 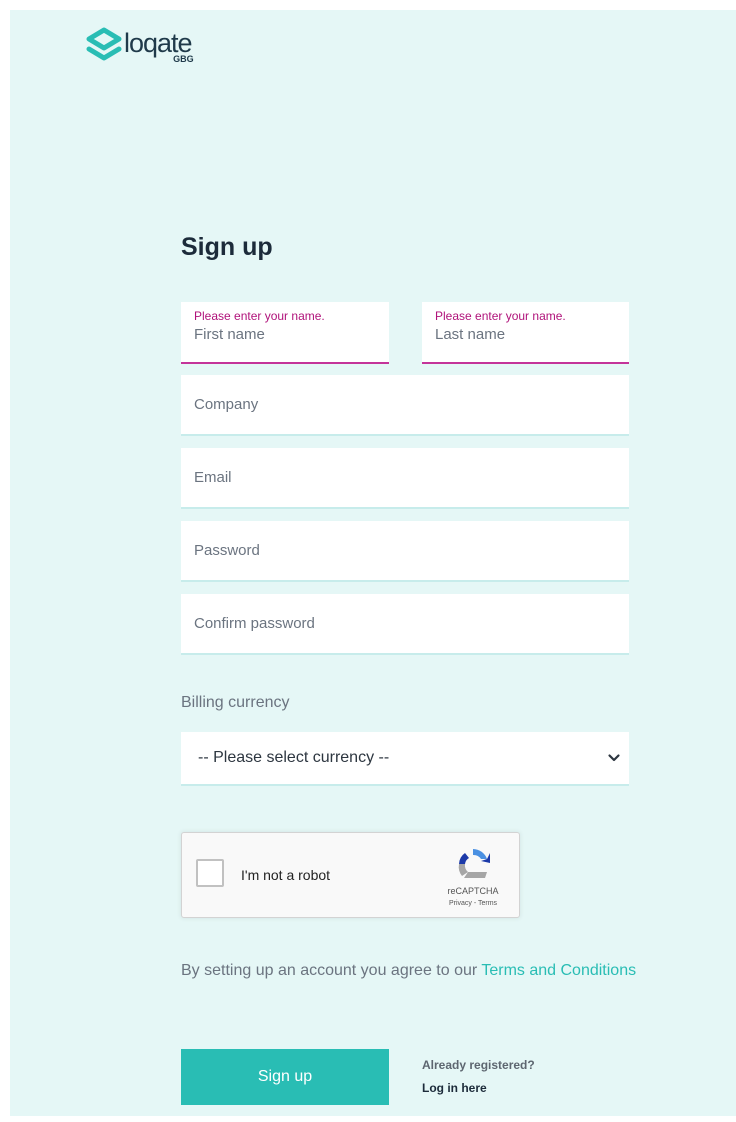 I want to click on company-placeholder: Company, so click(x=226, y=404).